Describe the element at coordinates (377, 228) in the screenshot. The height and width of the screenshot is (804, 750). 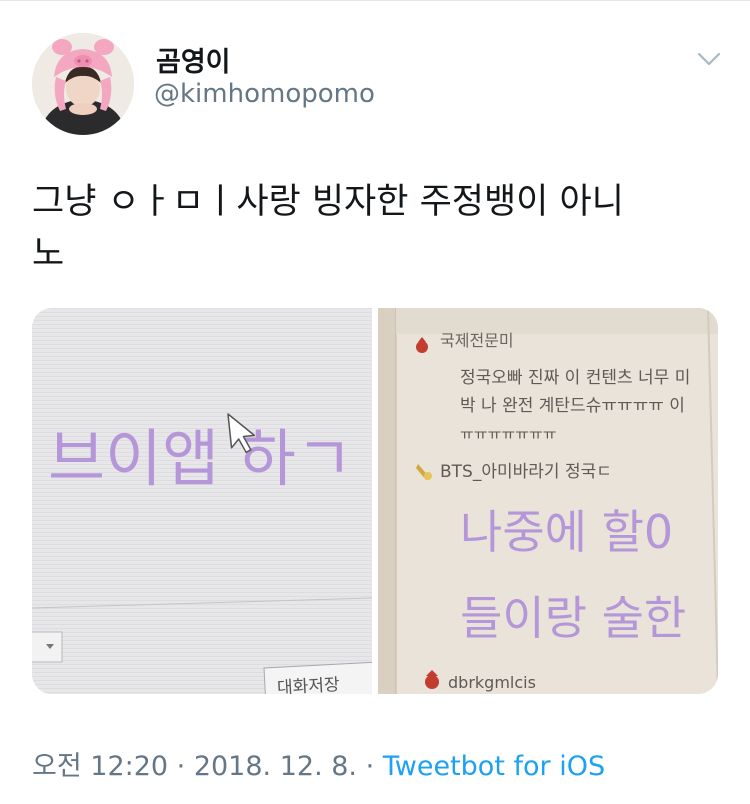
I see `tweet-text: 그냥 ㅇㅏㅁㅣ사랑 빙자한 주정뱅이 아니 노` at that location.